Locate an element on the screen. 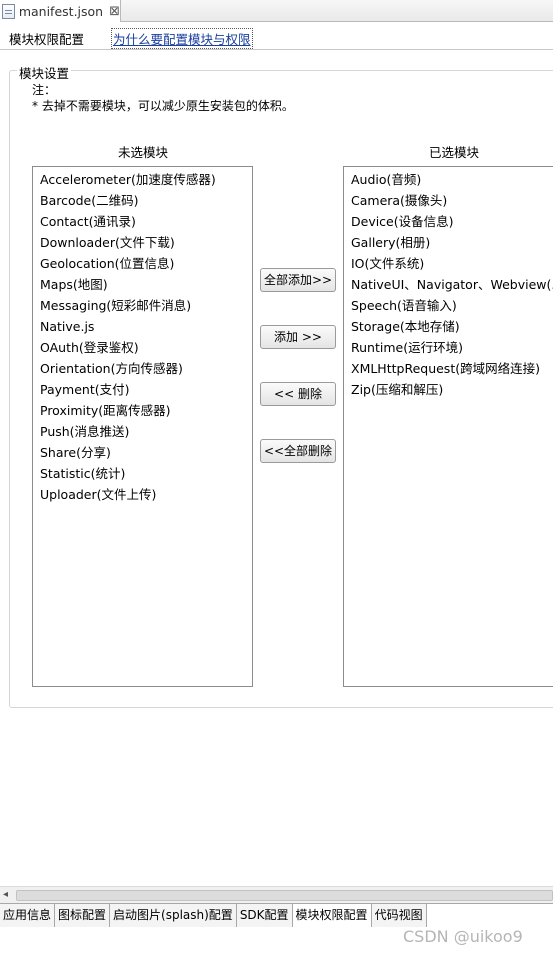 The height and width of the screenshot is (955, 553). unselected-module-item: Orientation(方向传感器) is located at coordinates (142, 368).